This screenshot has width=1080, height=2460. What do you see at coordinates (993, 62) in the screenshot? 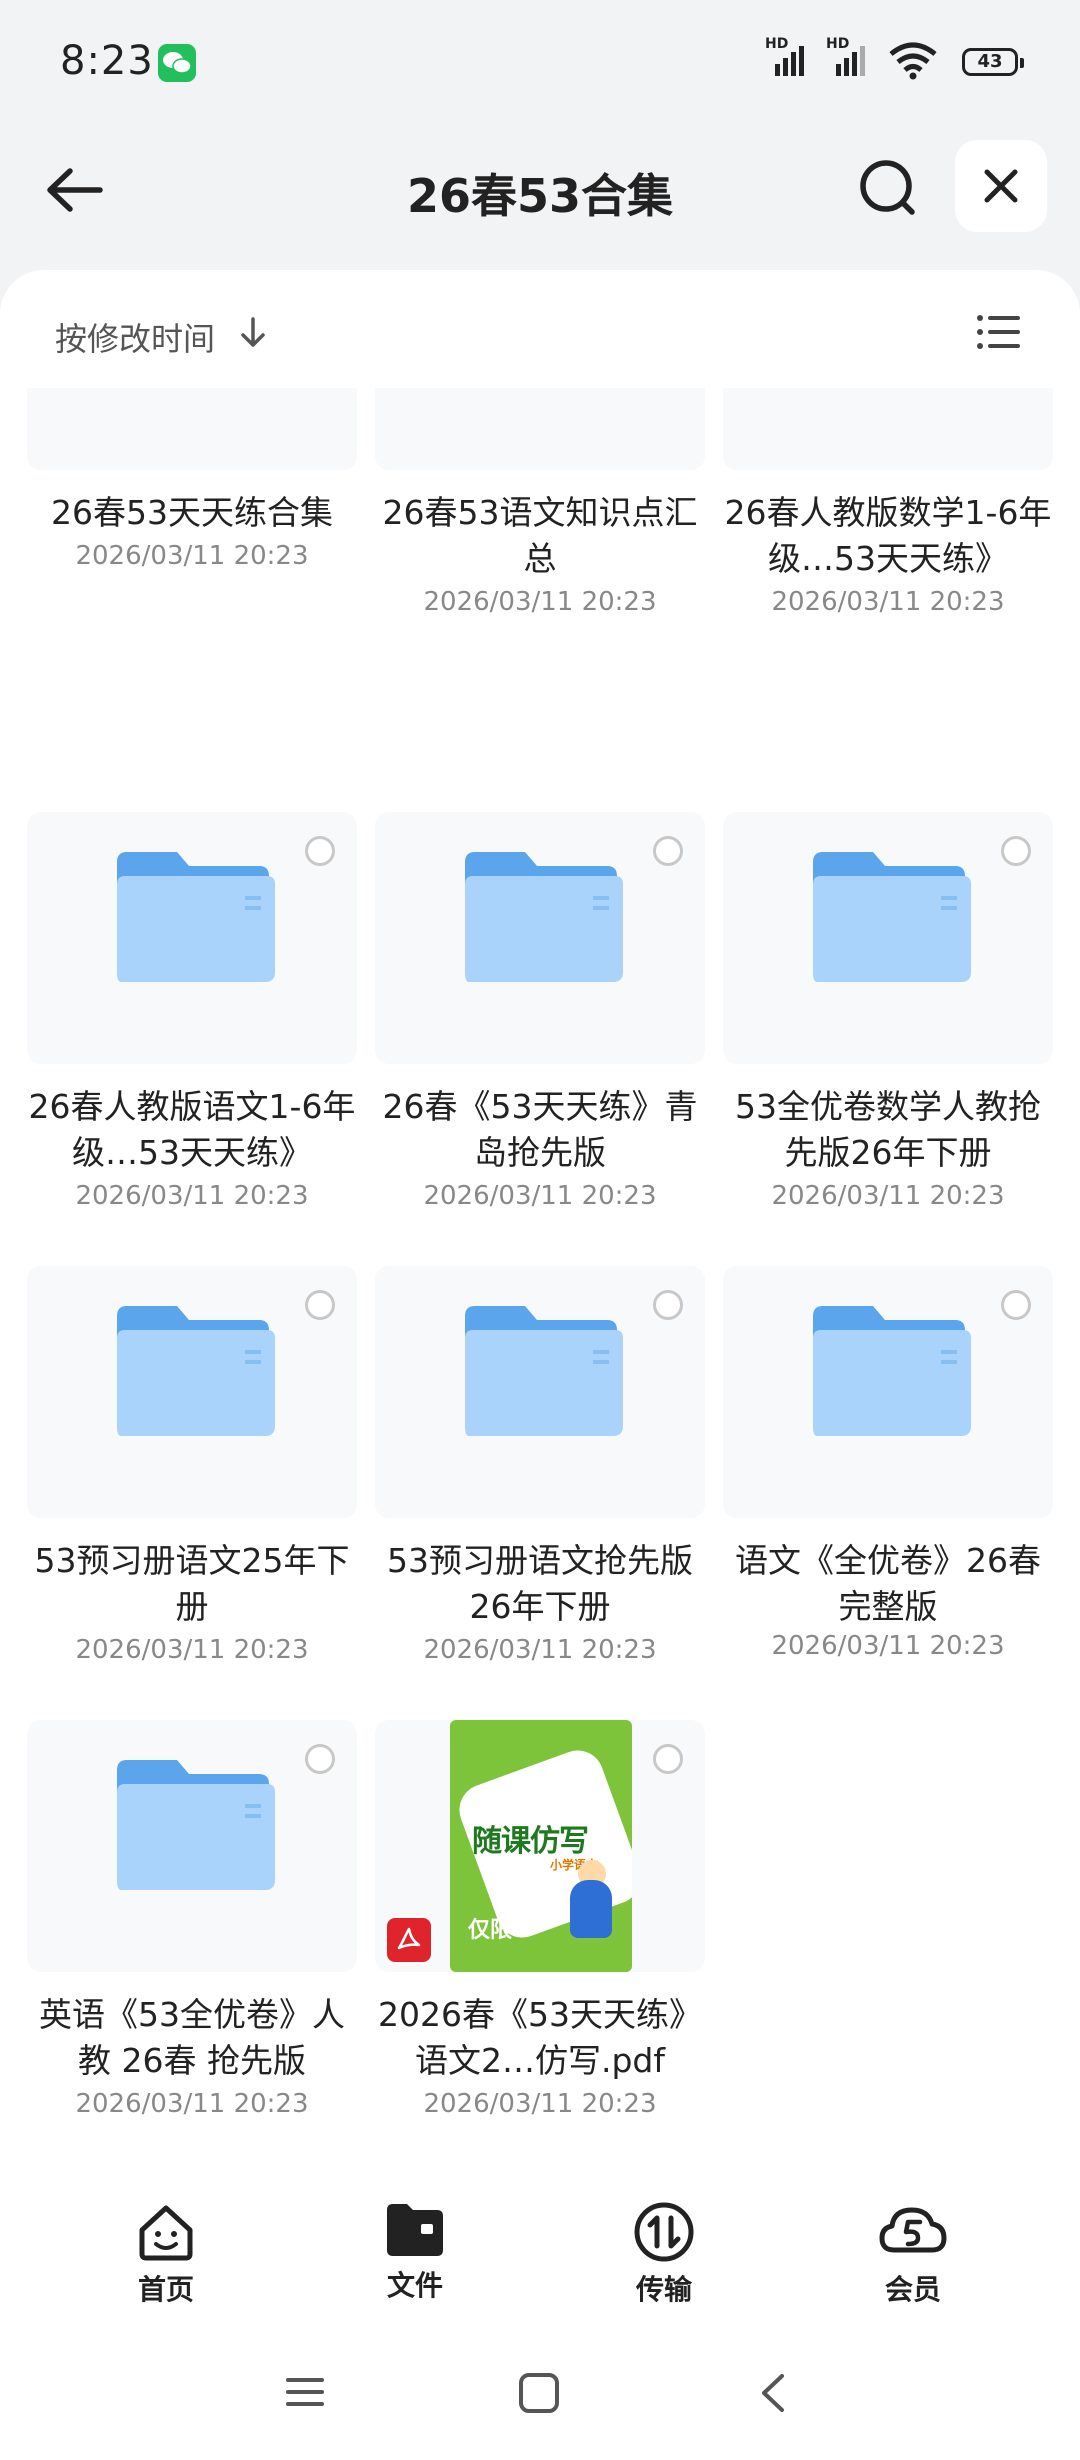
I see `battery-indicator: 43` at bounding box center [993, 62].